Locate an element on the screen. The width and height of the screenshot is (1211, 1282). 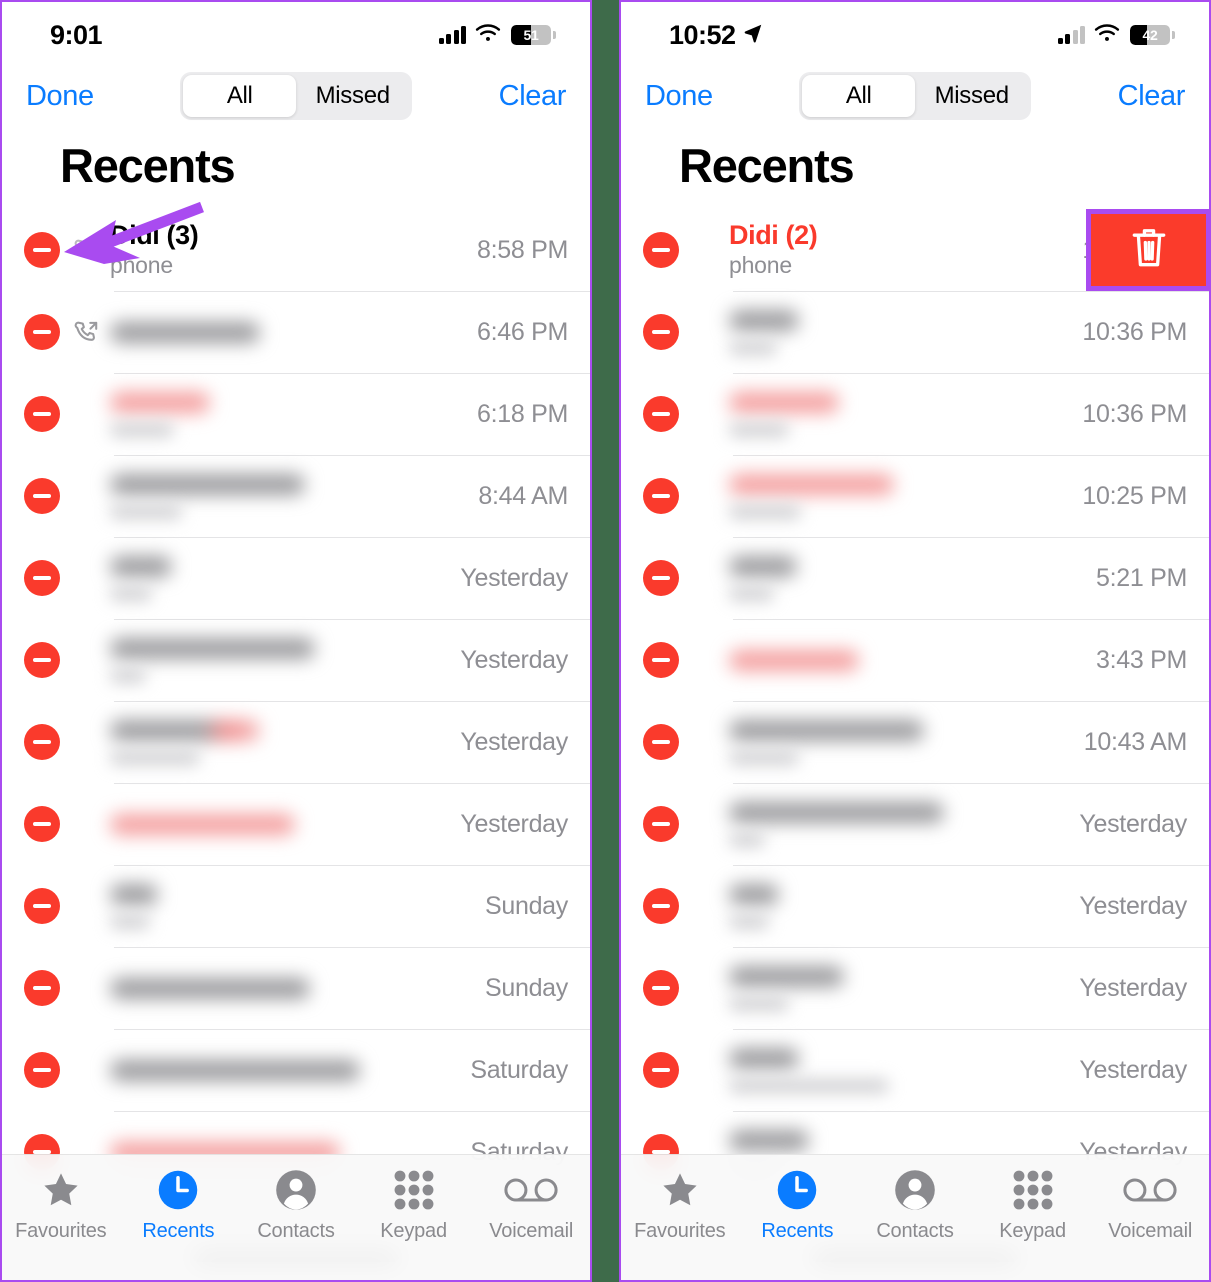
call-timestamp: 10:43 AM is located at coordinates (1135, 741).